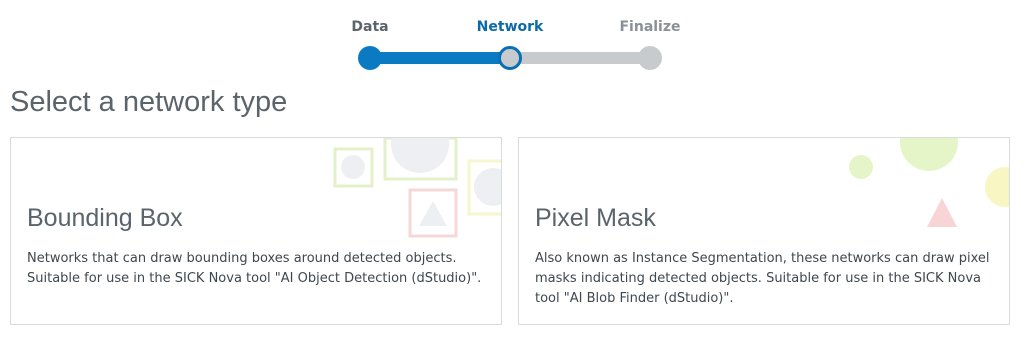 This screenshot has height=363, width=1027. I want to click on card-title: Bounding Box, so click(105, 218).